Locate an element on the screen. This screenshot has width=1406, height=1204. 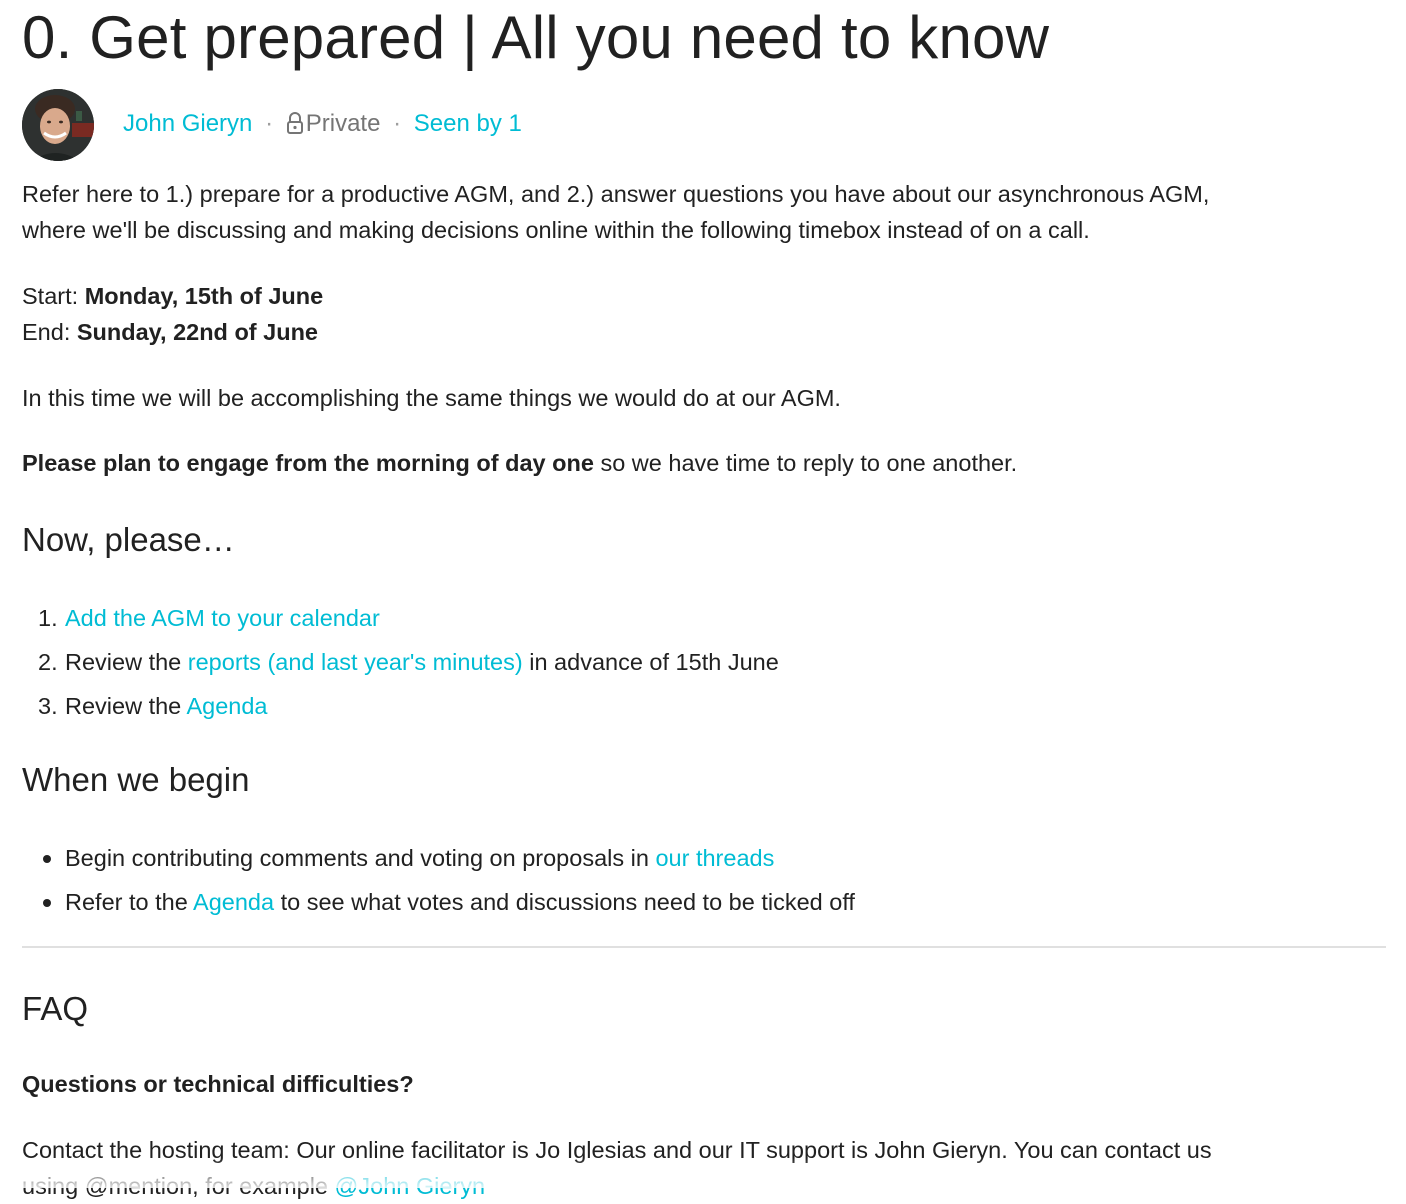
end-date: End: Sunday, 22nd of June is located at coordinates (172, 332).